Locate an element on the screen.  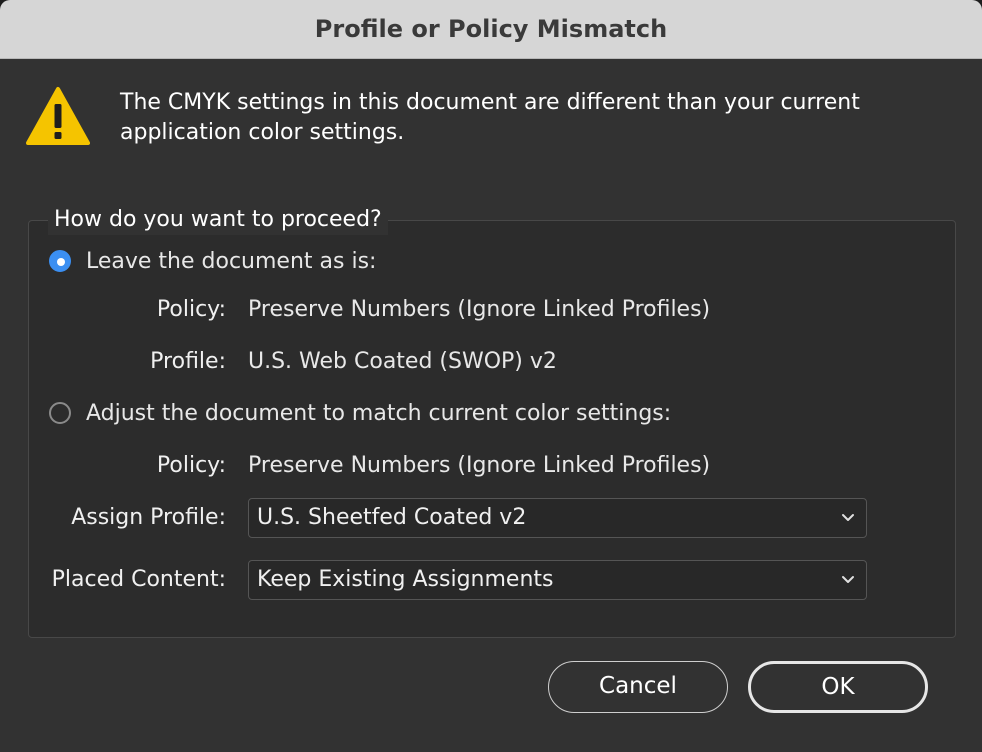
radio-leave-document is located at coordinates (60, 261).